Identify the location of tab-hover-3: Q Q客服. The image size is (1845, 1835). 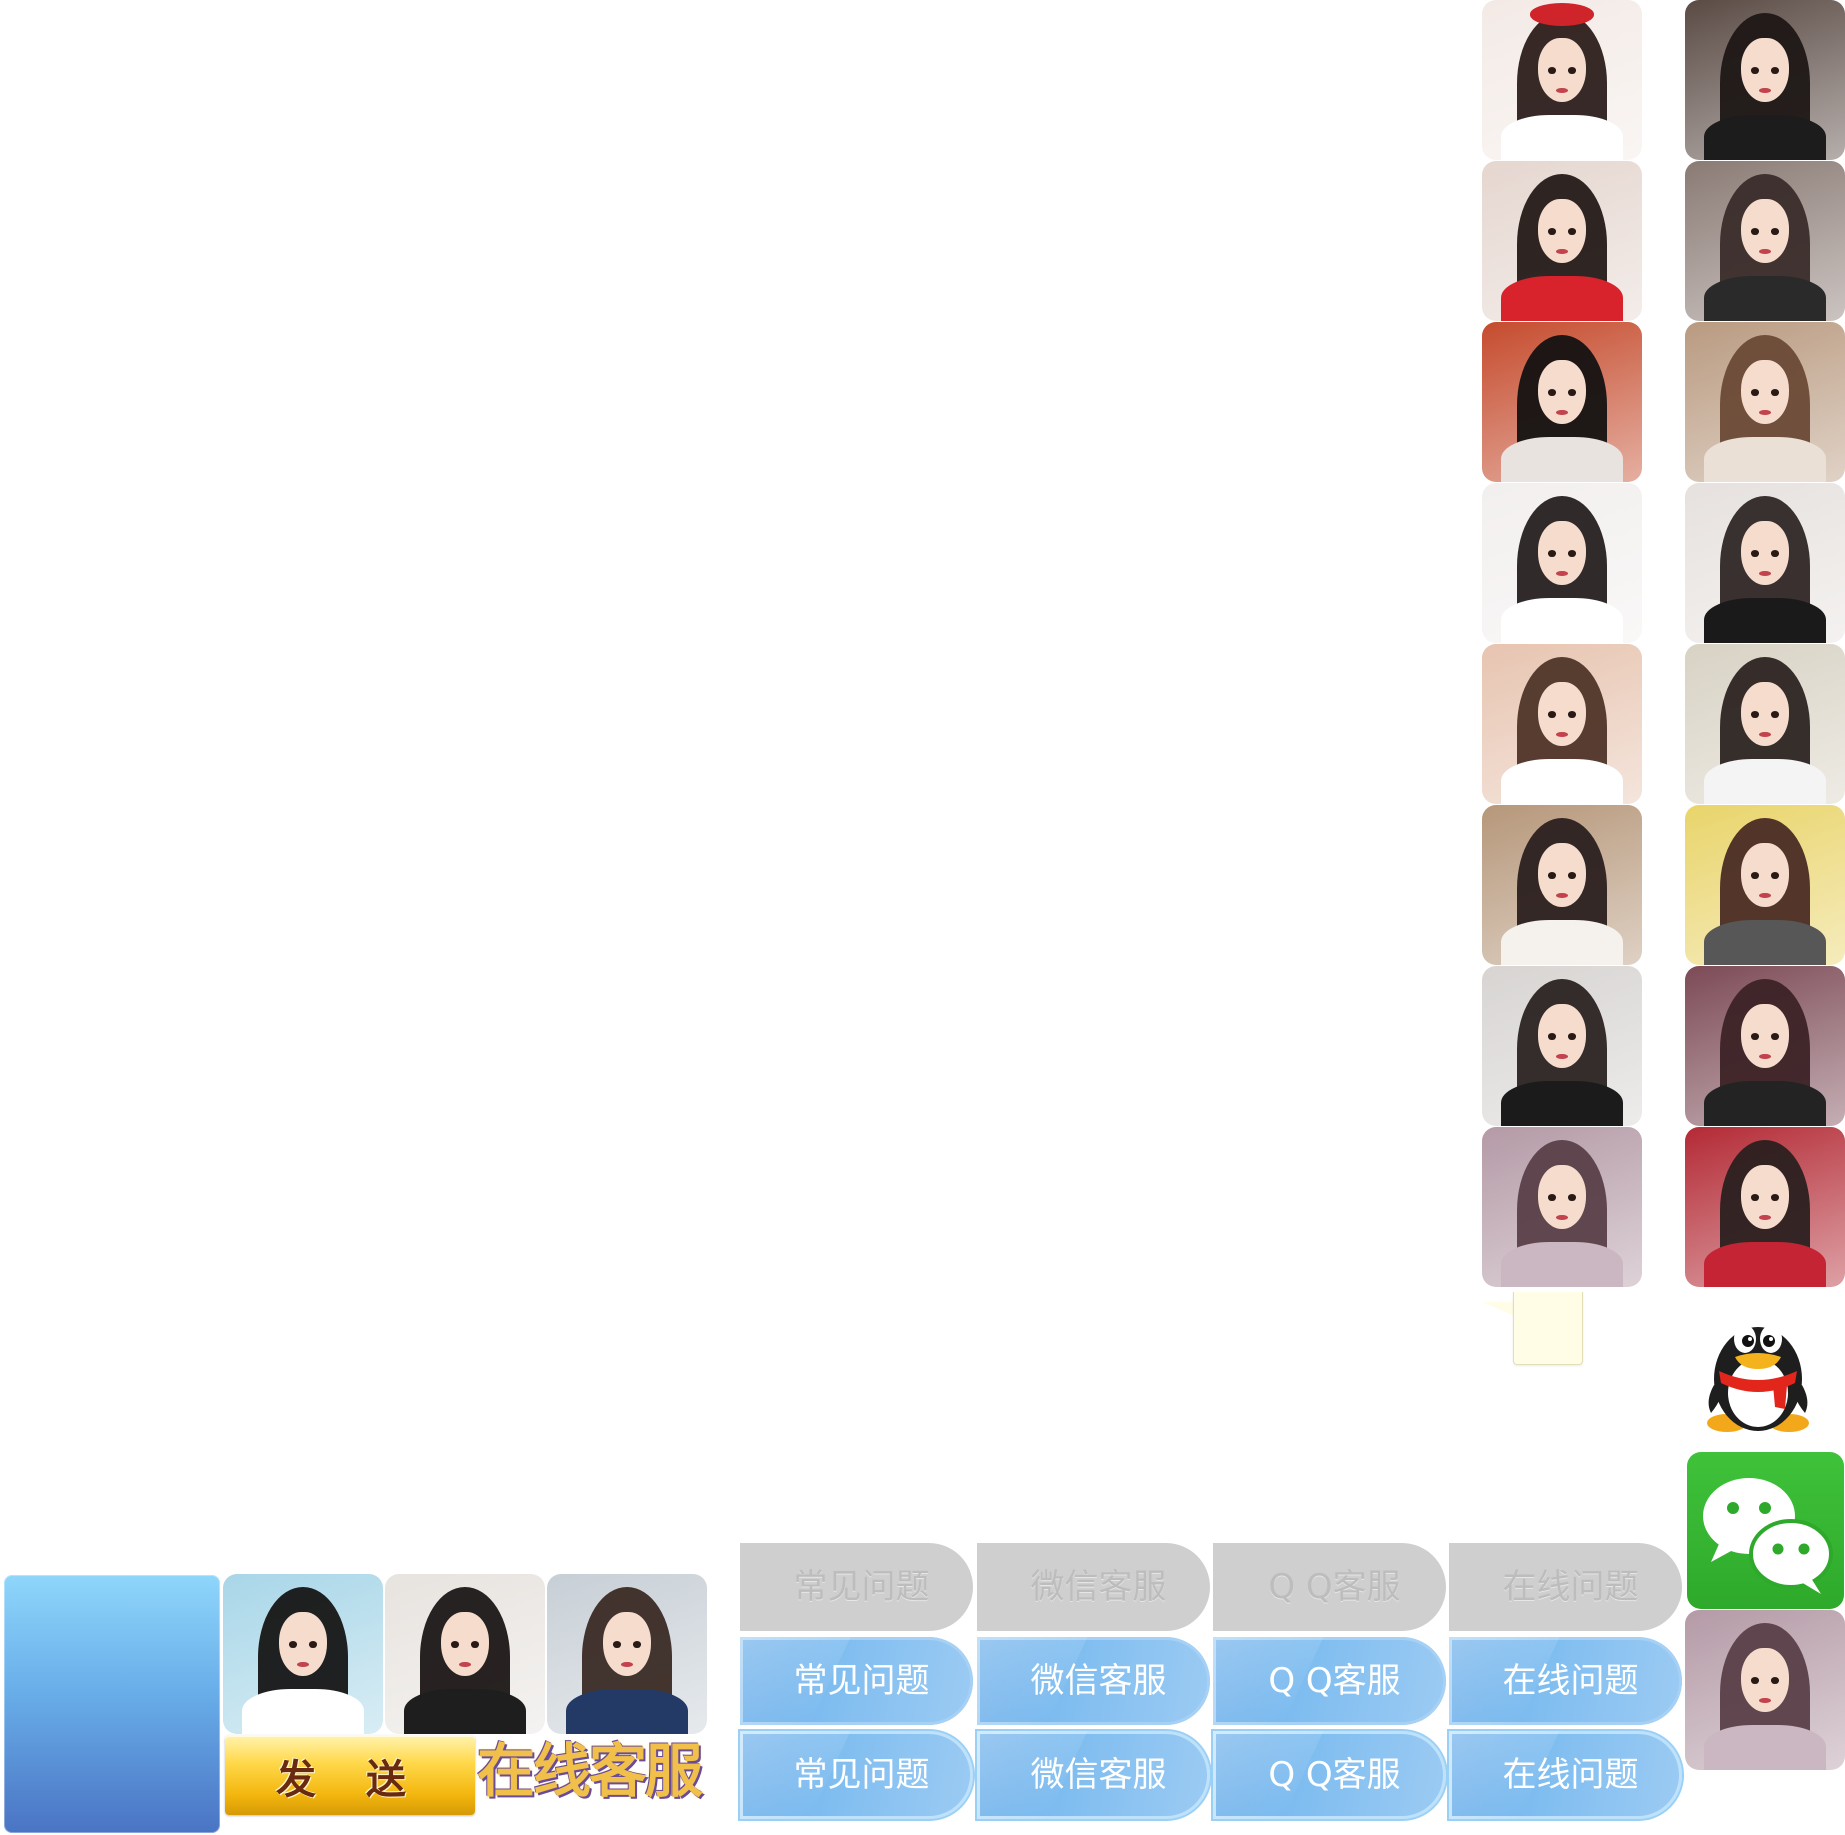
(1329, 1681).